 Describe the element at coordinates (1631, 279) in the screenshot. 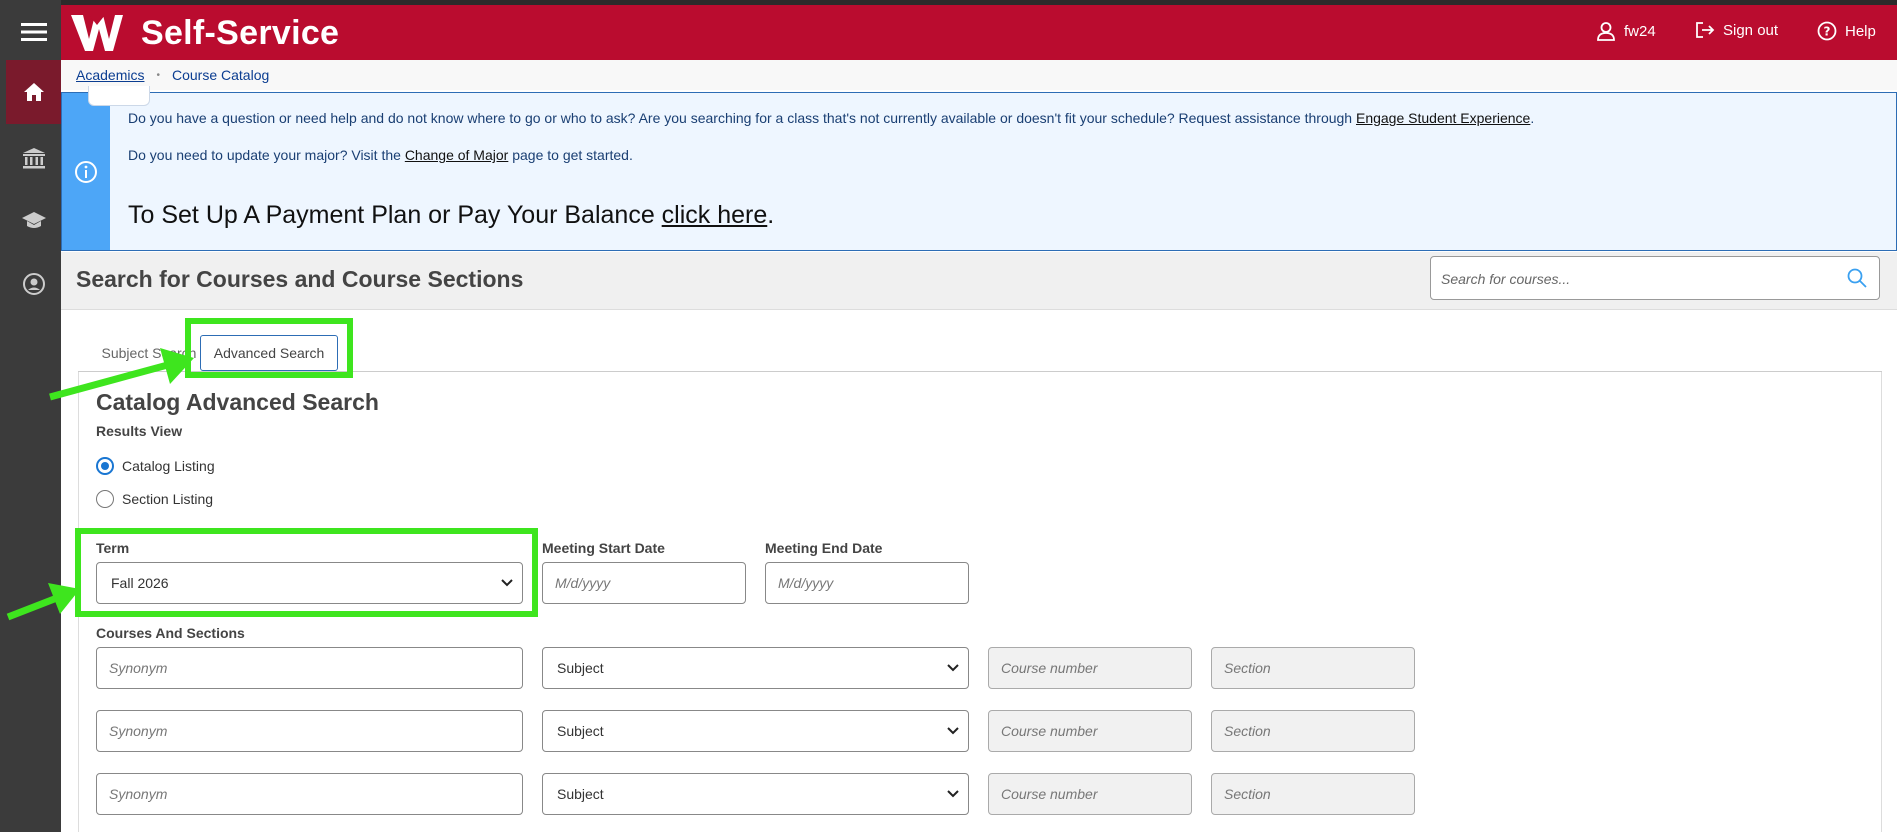

I see `course-search-input` at that location.